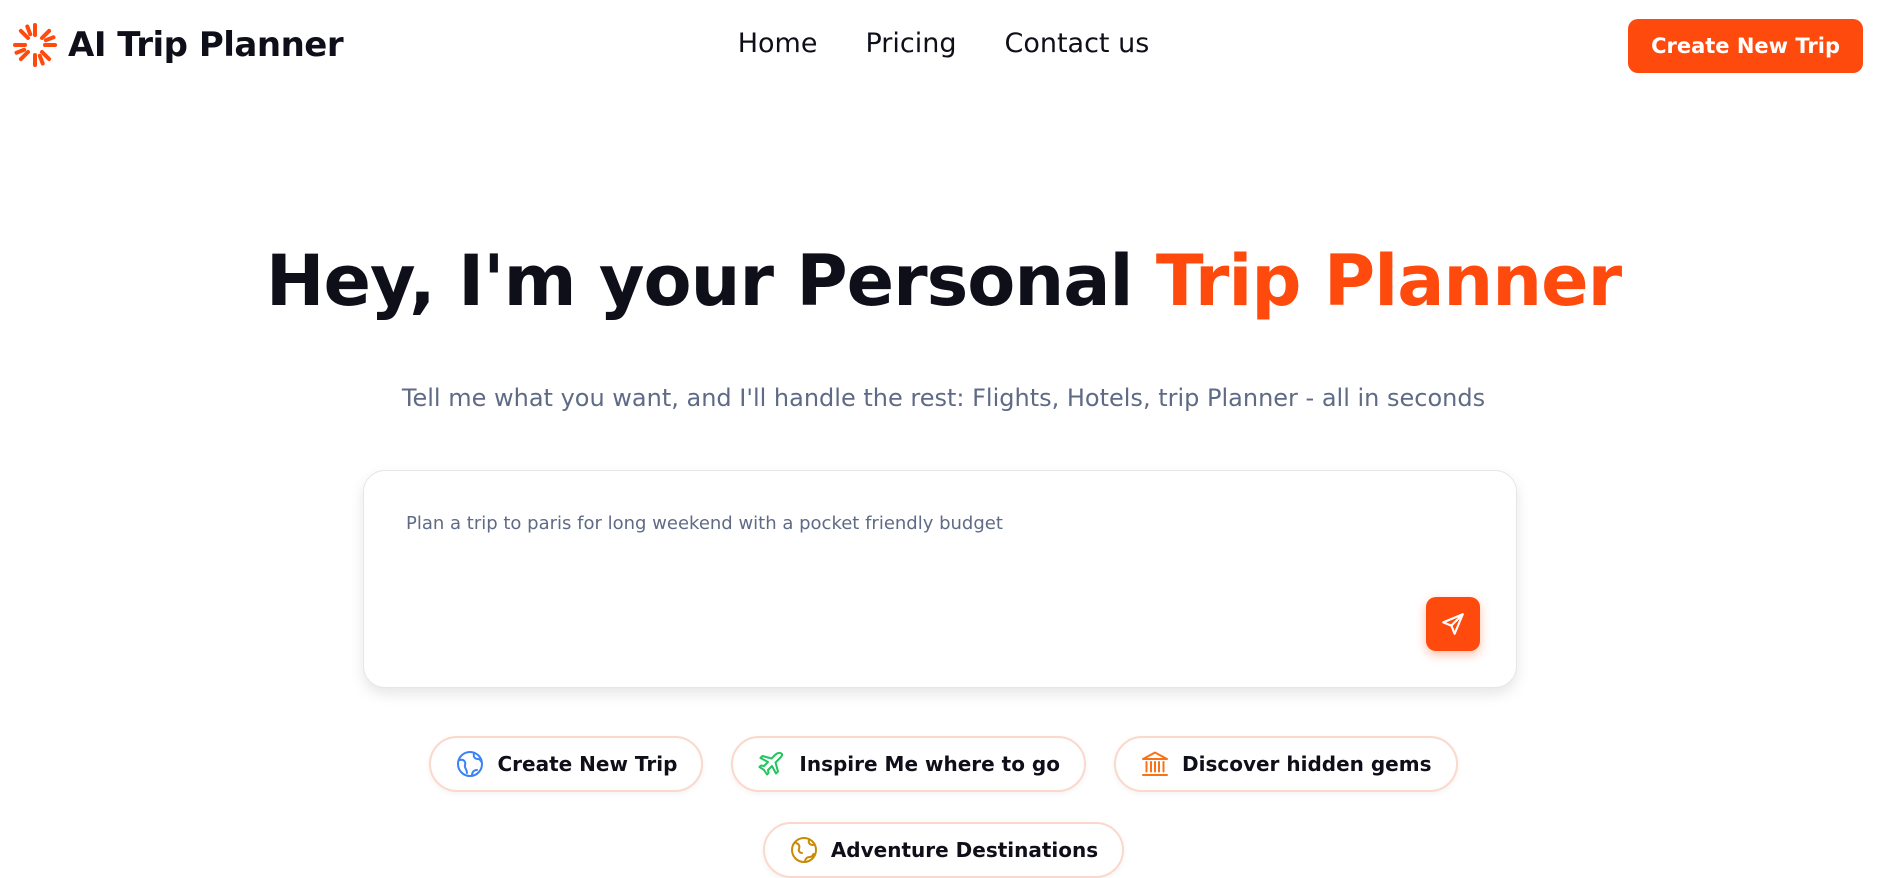  What do you see at coordinates (699, 281) in the screenshot?
I see `hero-title-prefix: Hey, I'm your Personal` at bounding box center [699, 281].